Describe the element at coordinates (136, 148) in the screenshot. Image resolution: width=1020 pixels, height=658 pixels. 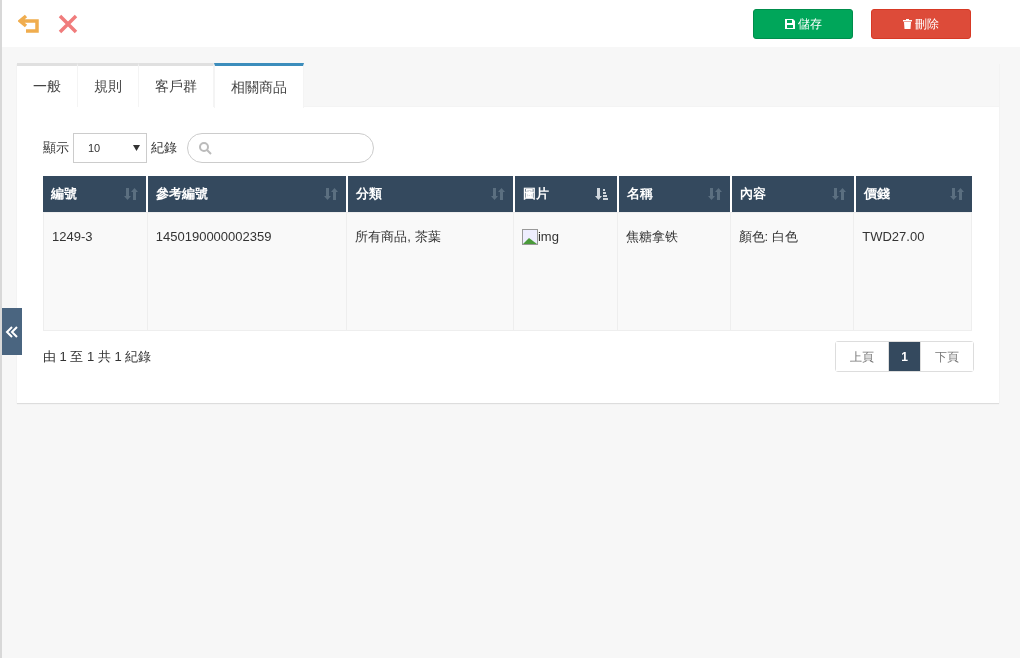
I see `caret-icon` at that location.